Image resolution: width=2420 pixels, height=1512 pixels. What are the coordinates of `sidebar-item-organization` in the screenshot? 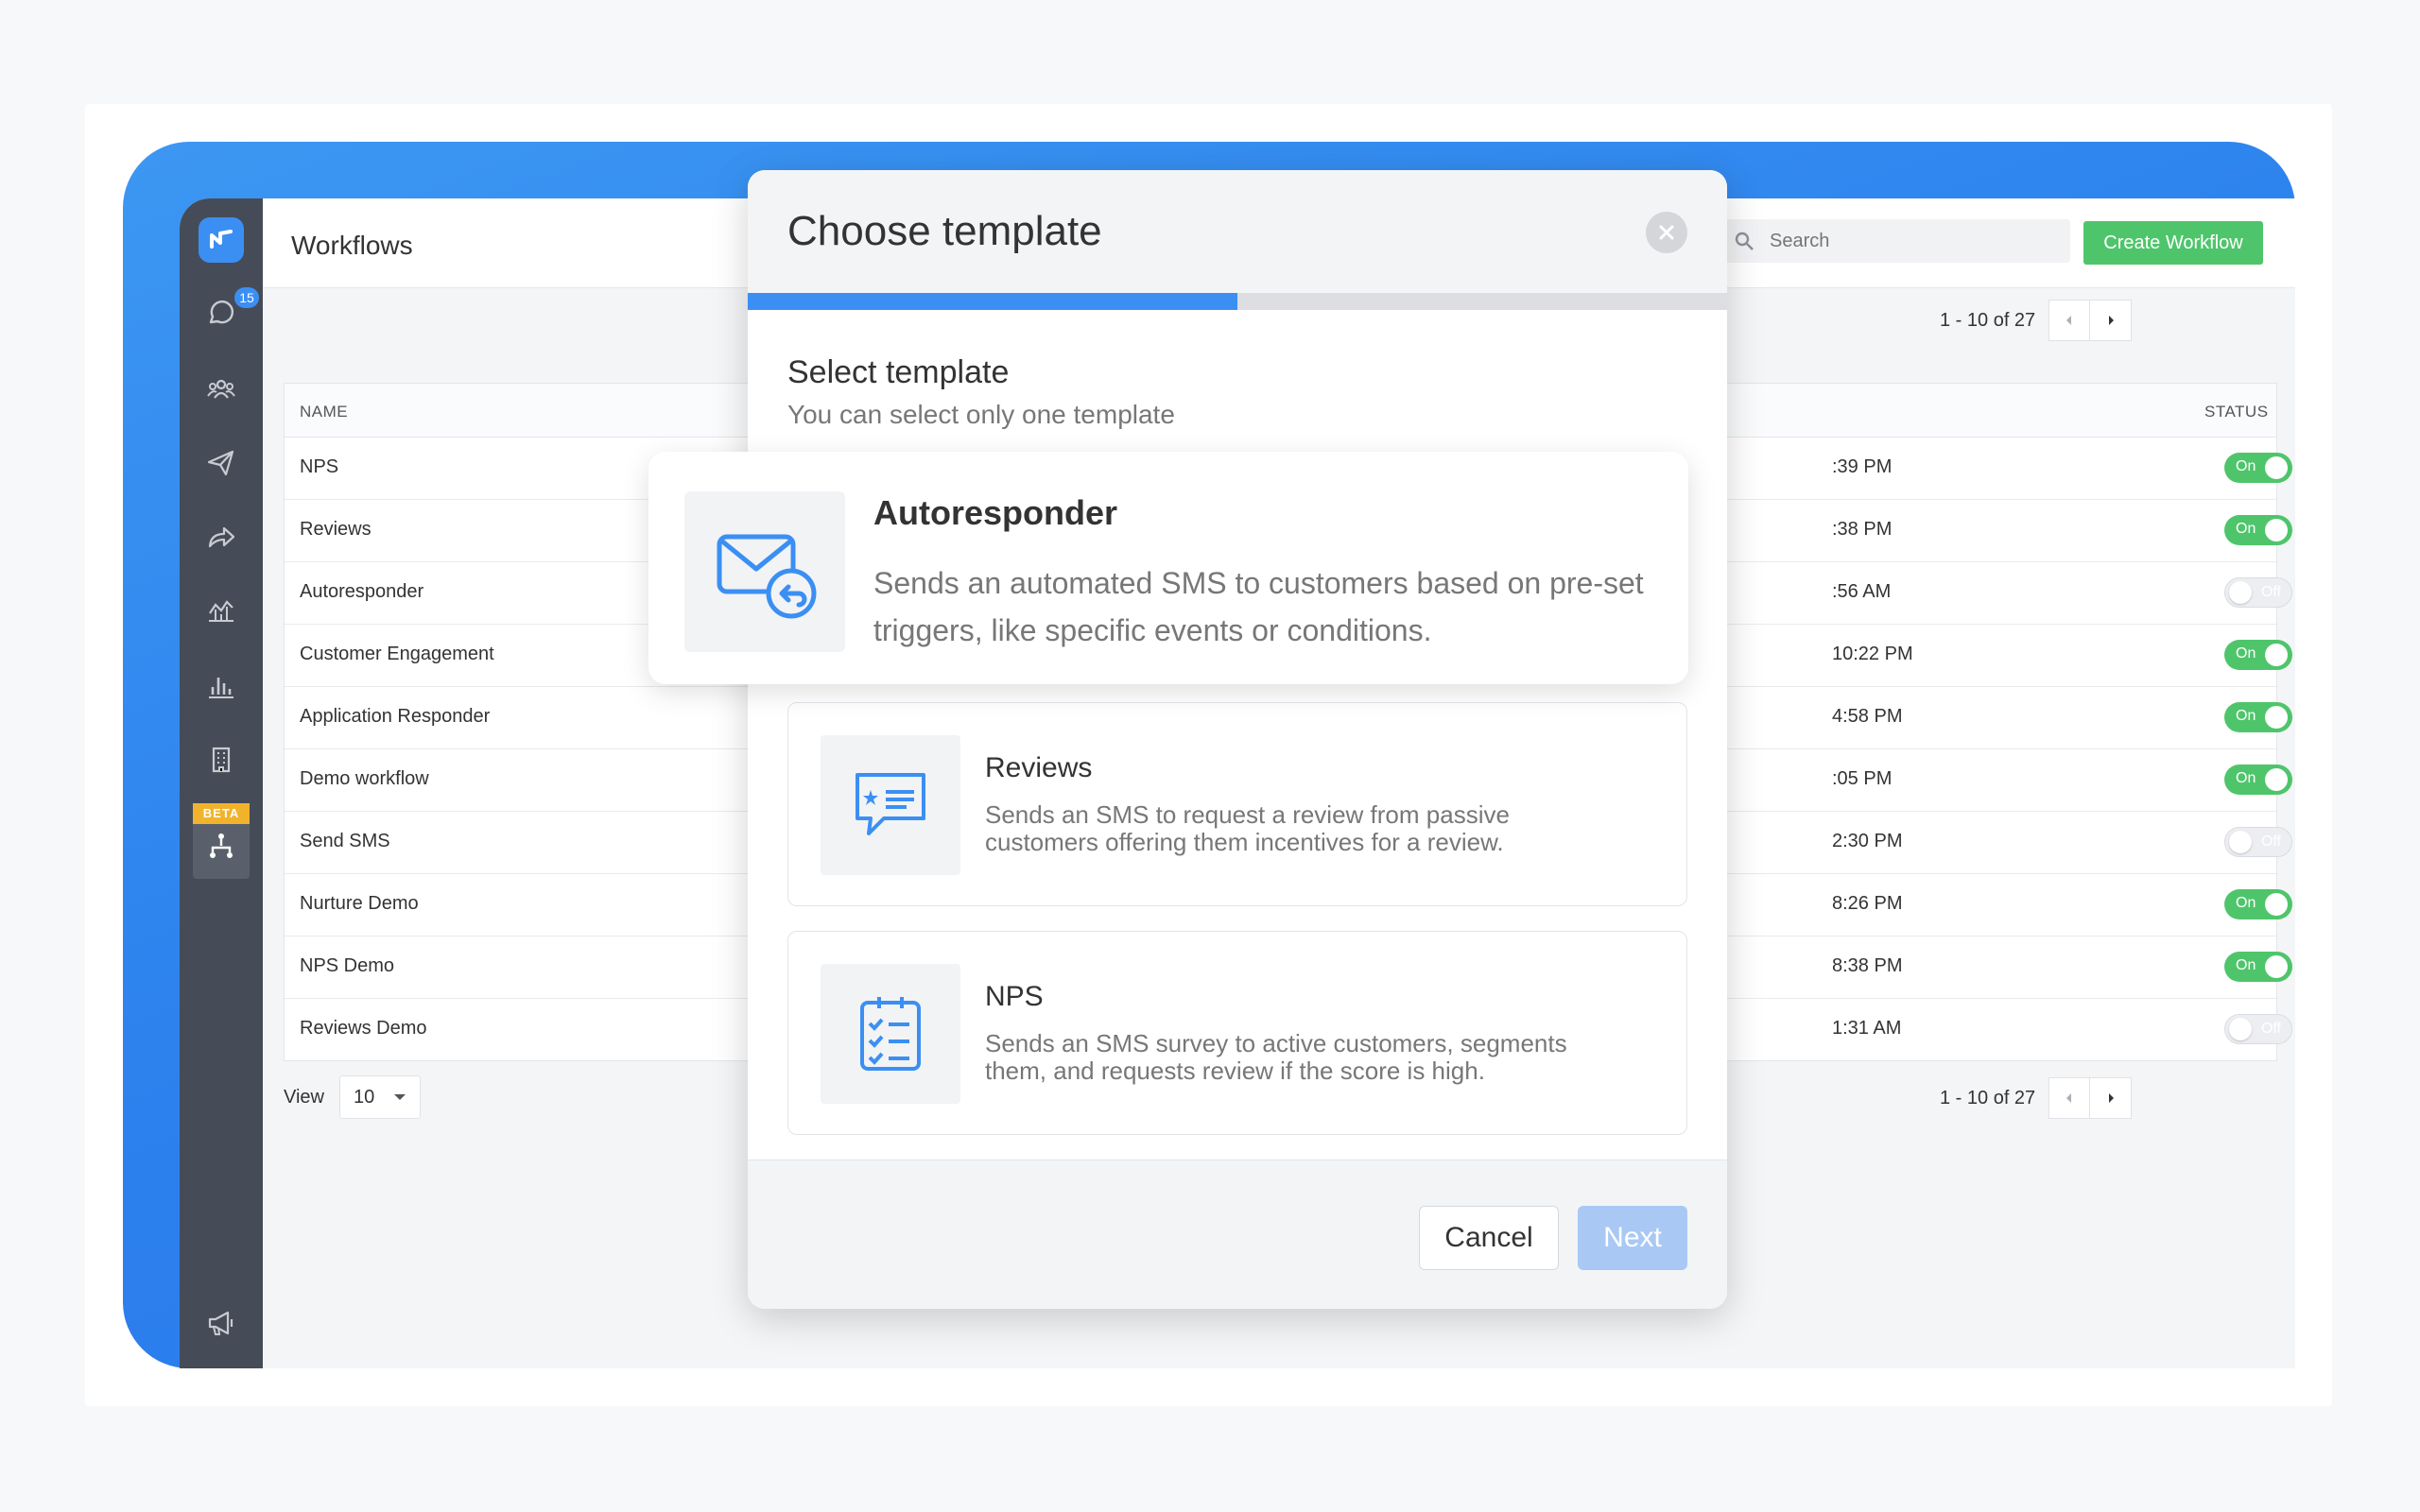 It's located at (221, 760).